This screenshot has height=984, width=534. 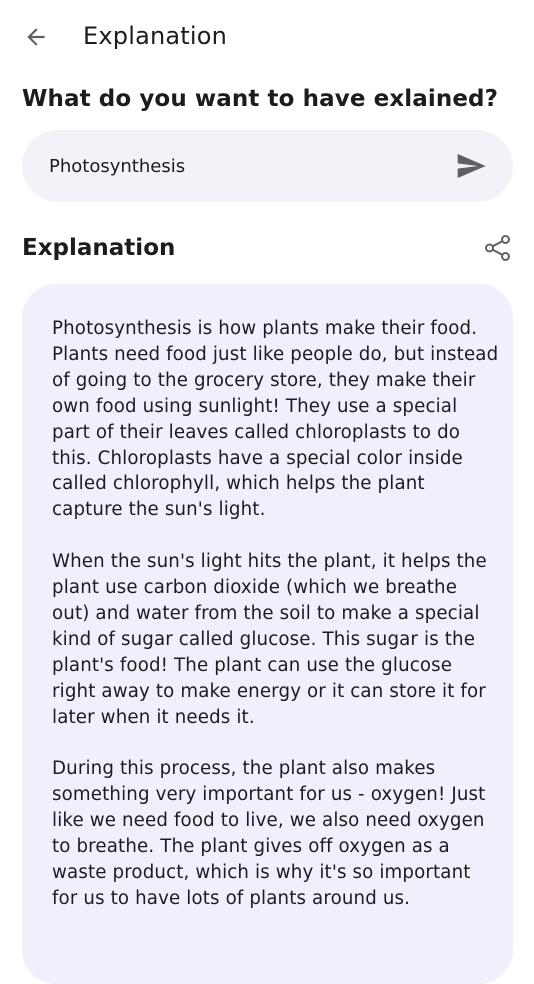 I want to click on app-bar: Explanation, so click(x=267, y=37).